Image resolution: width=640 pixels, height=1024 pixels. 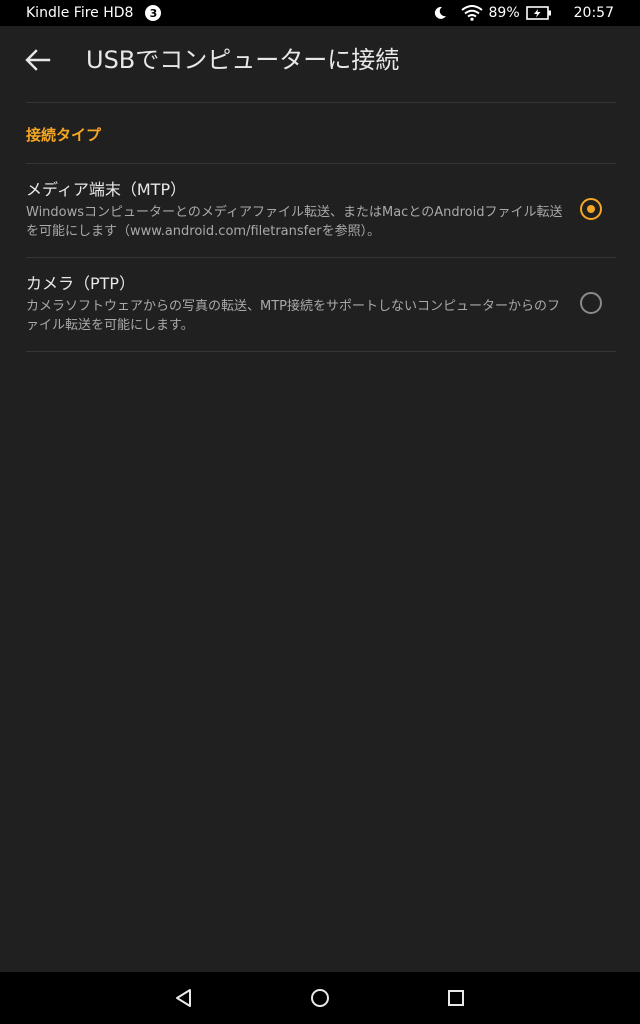 What do you see at coordinates (471, 13) in the screenshot?
I see `wifi-icon` at bounding box center [471, 13].